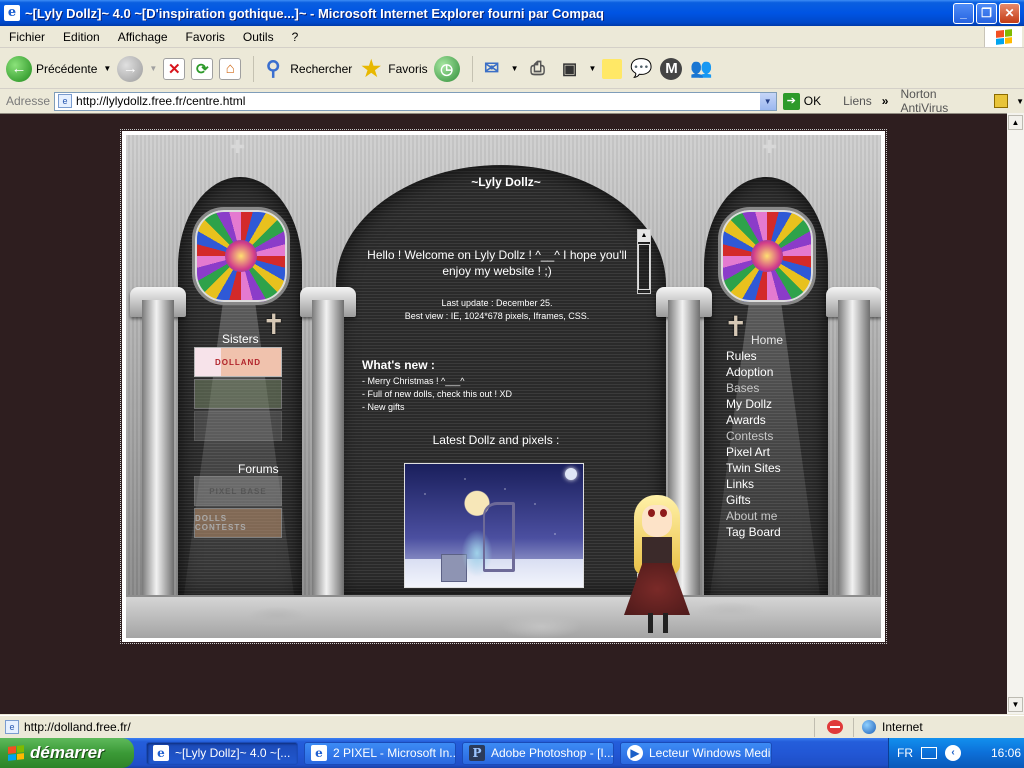 This screenshot has width=1024, height=768. Describe the element at coordinates (153, 68) in the screenshot. I see `forward-dropdown-icon: ▼` at that location.